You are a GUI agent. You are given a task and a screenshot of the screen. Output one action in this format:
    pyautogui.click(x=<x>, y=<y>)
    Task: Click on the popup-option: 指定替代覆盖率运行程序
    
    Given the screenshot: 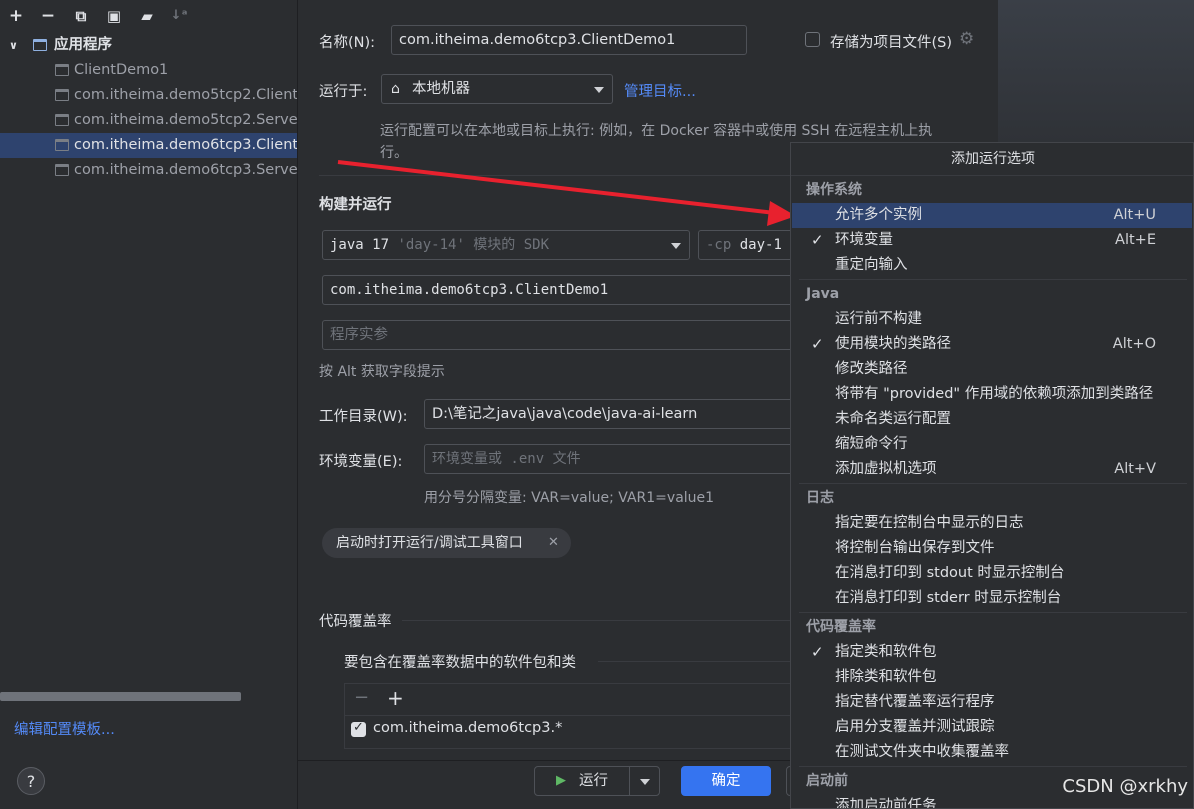 What is the action you would take?
    pyautogui.click(x=992, y=702)
    